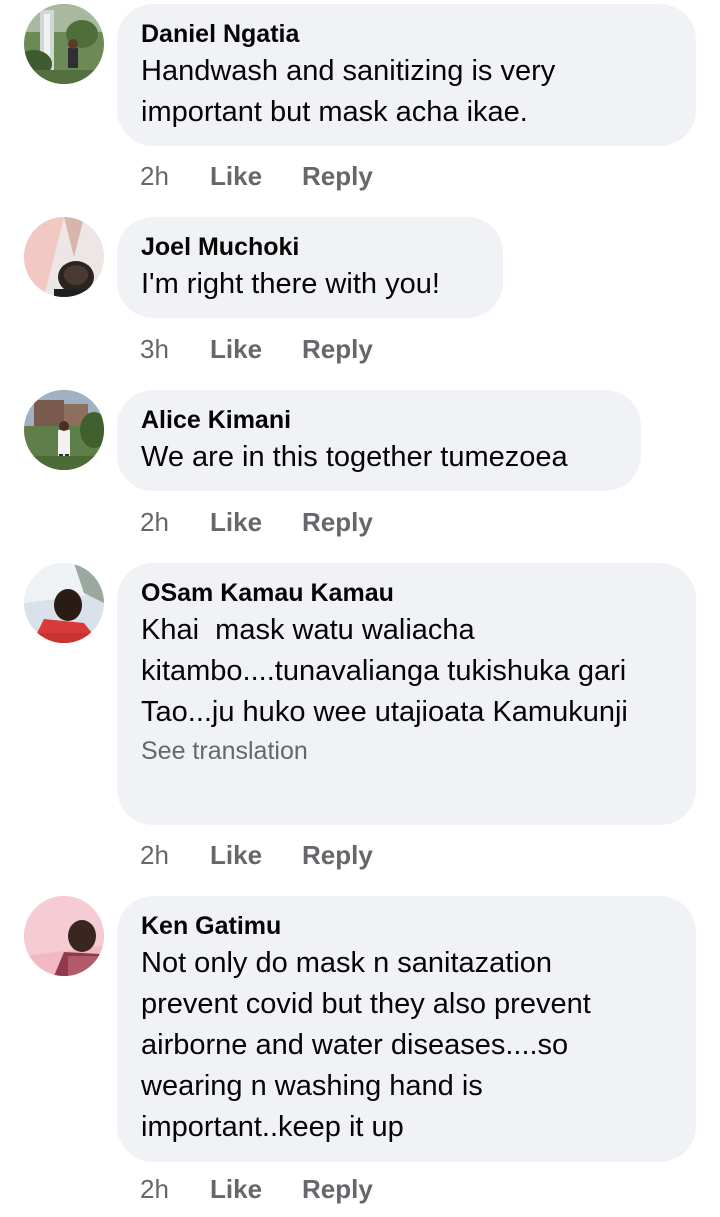  I want to click on comment-timestamp: 3h, so click(175, 349).